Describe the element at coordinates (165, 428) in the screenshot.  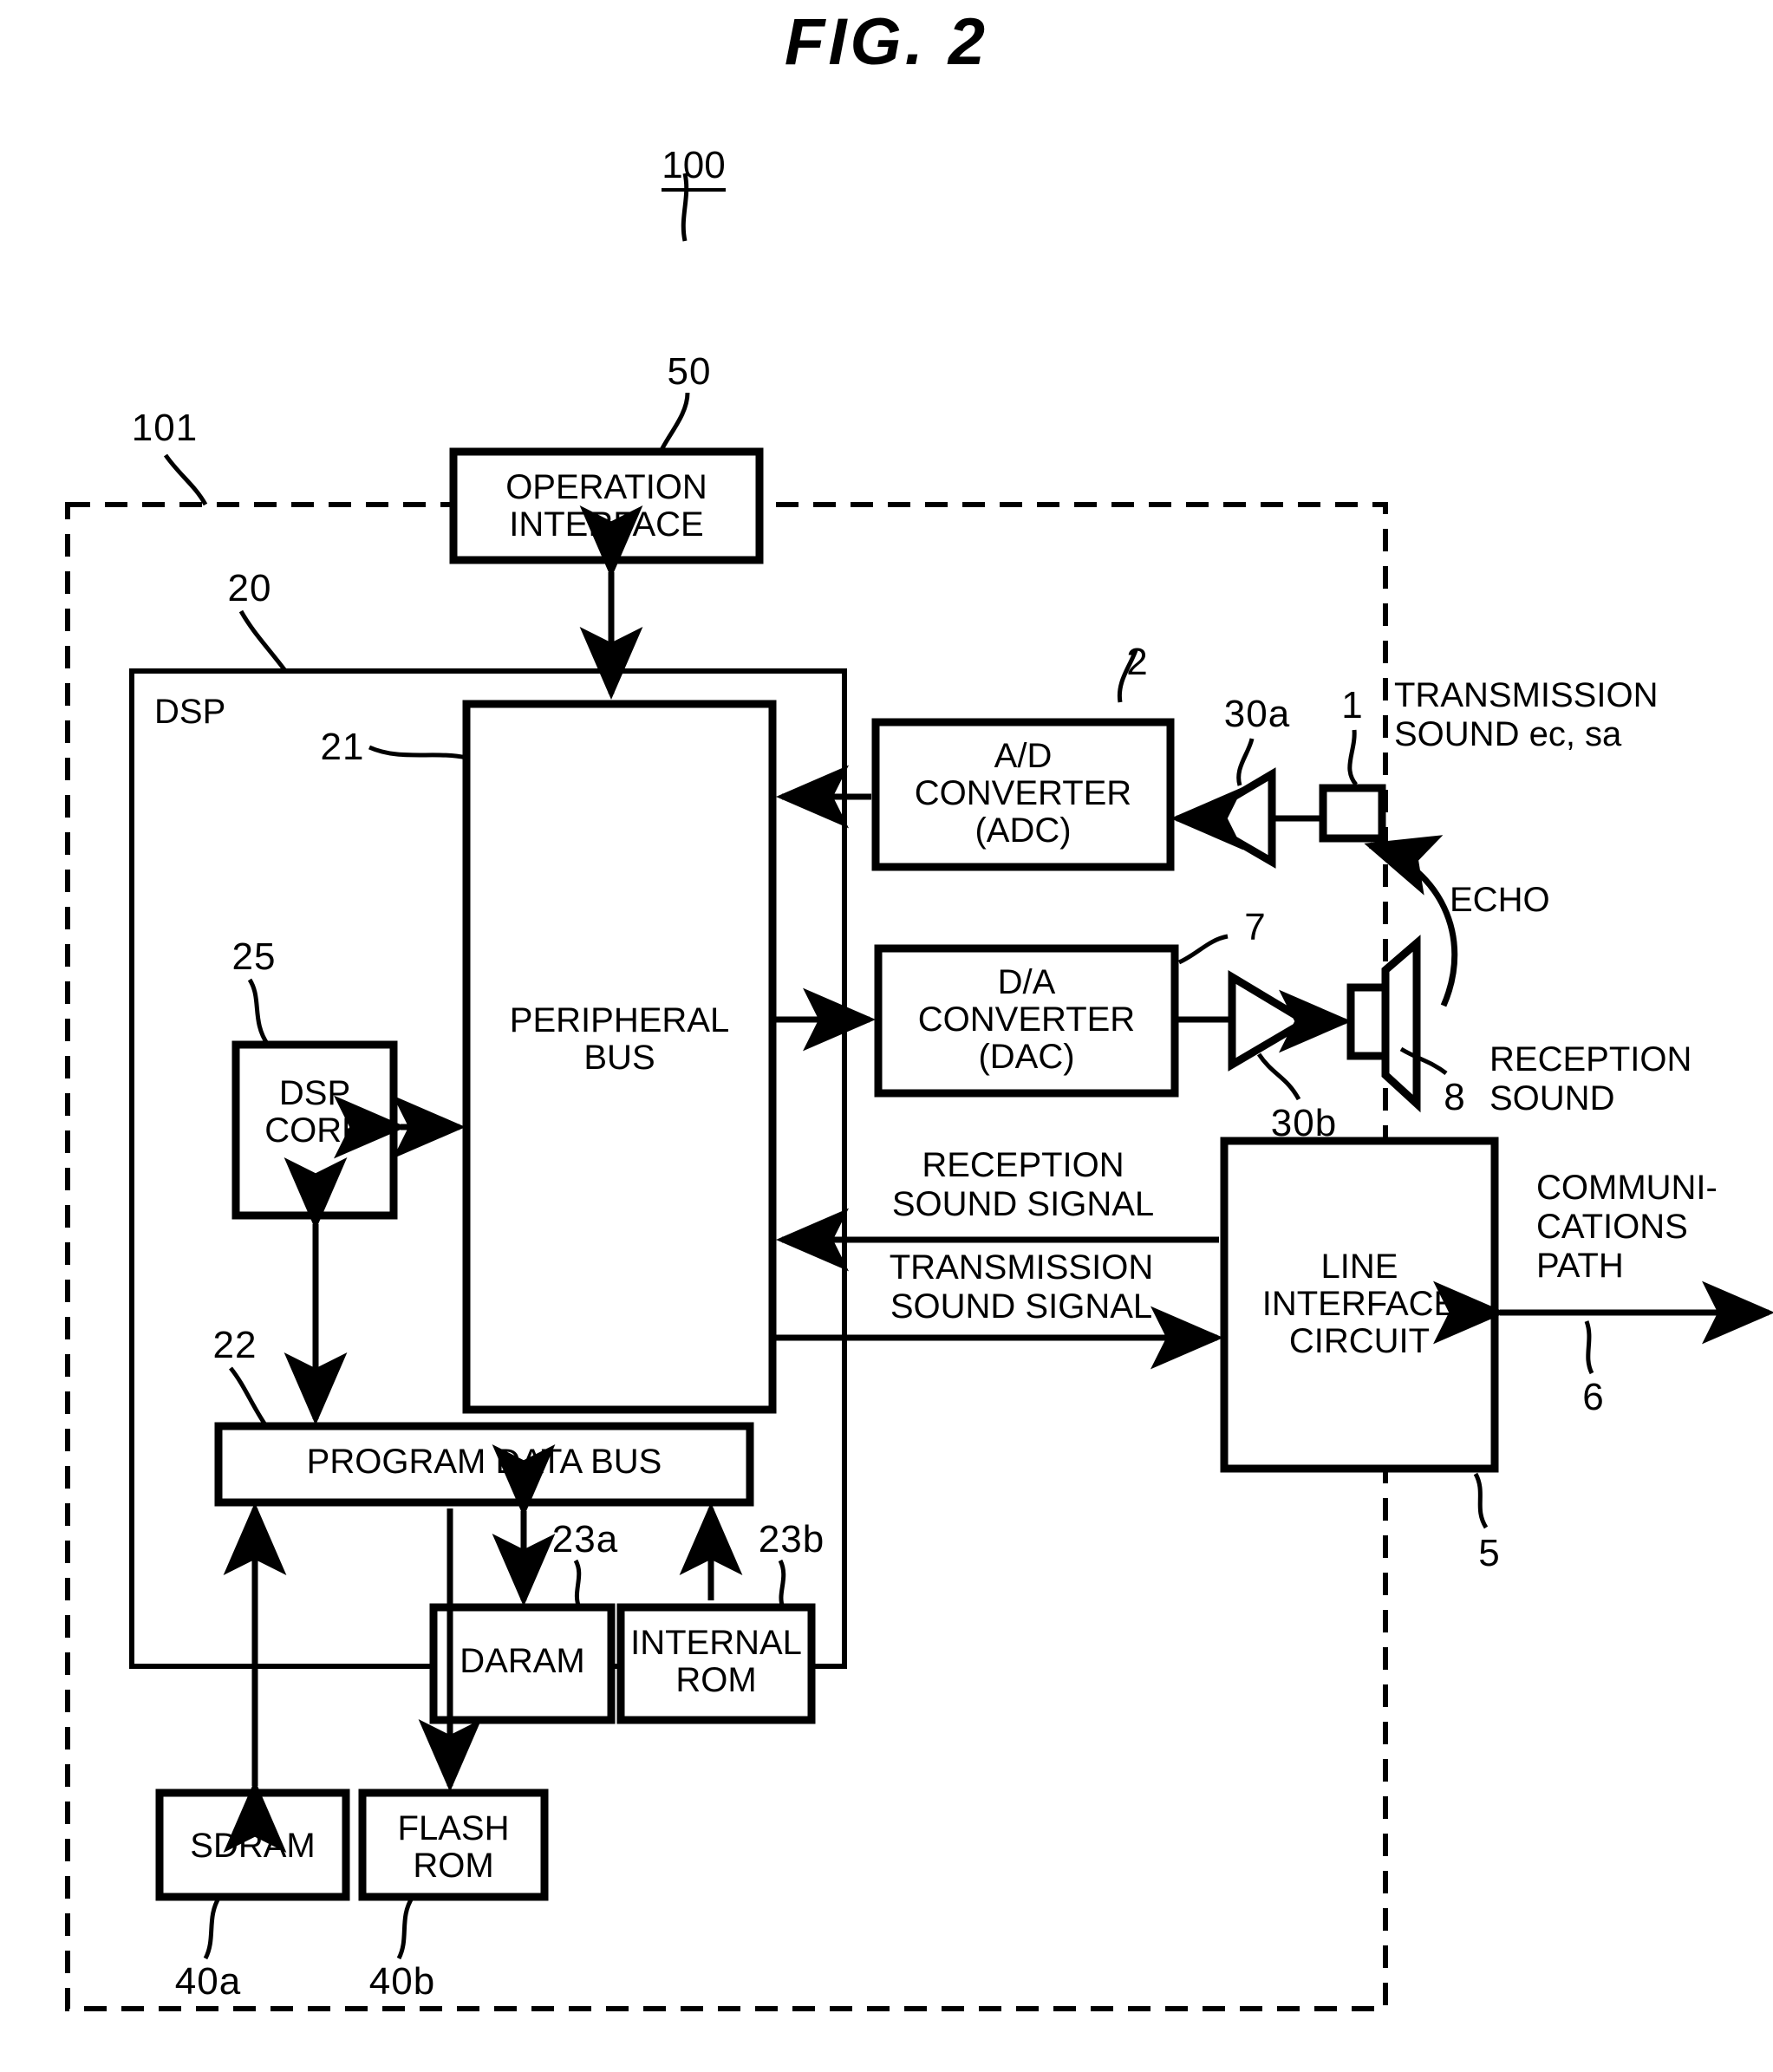
I see `enclosure-ref-101: 101` at that location.